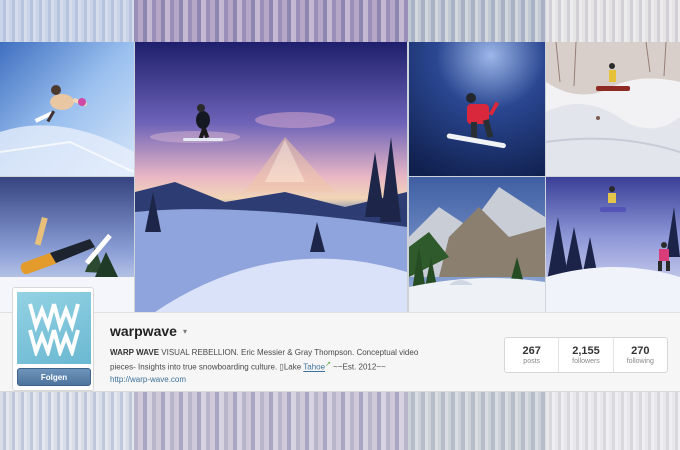 The width and height of the screenshot is (680, 450). Describe the element at coordinates (135, 352) in the screenshot. I see `bio-brand: WARP WAVE` at that location.